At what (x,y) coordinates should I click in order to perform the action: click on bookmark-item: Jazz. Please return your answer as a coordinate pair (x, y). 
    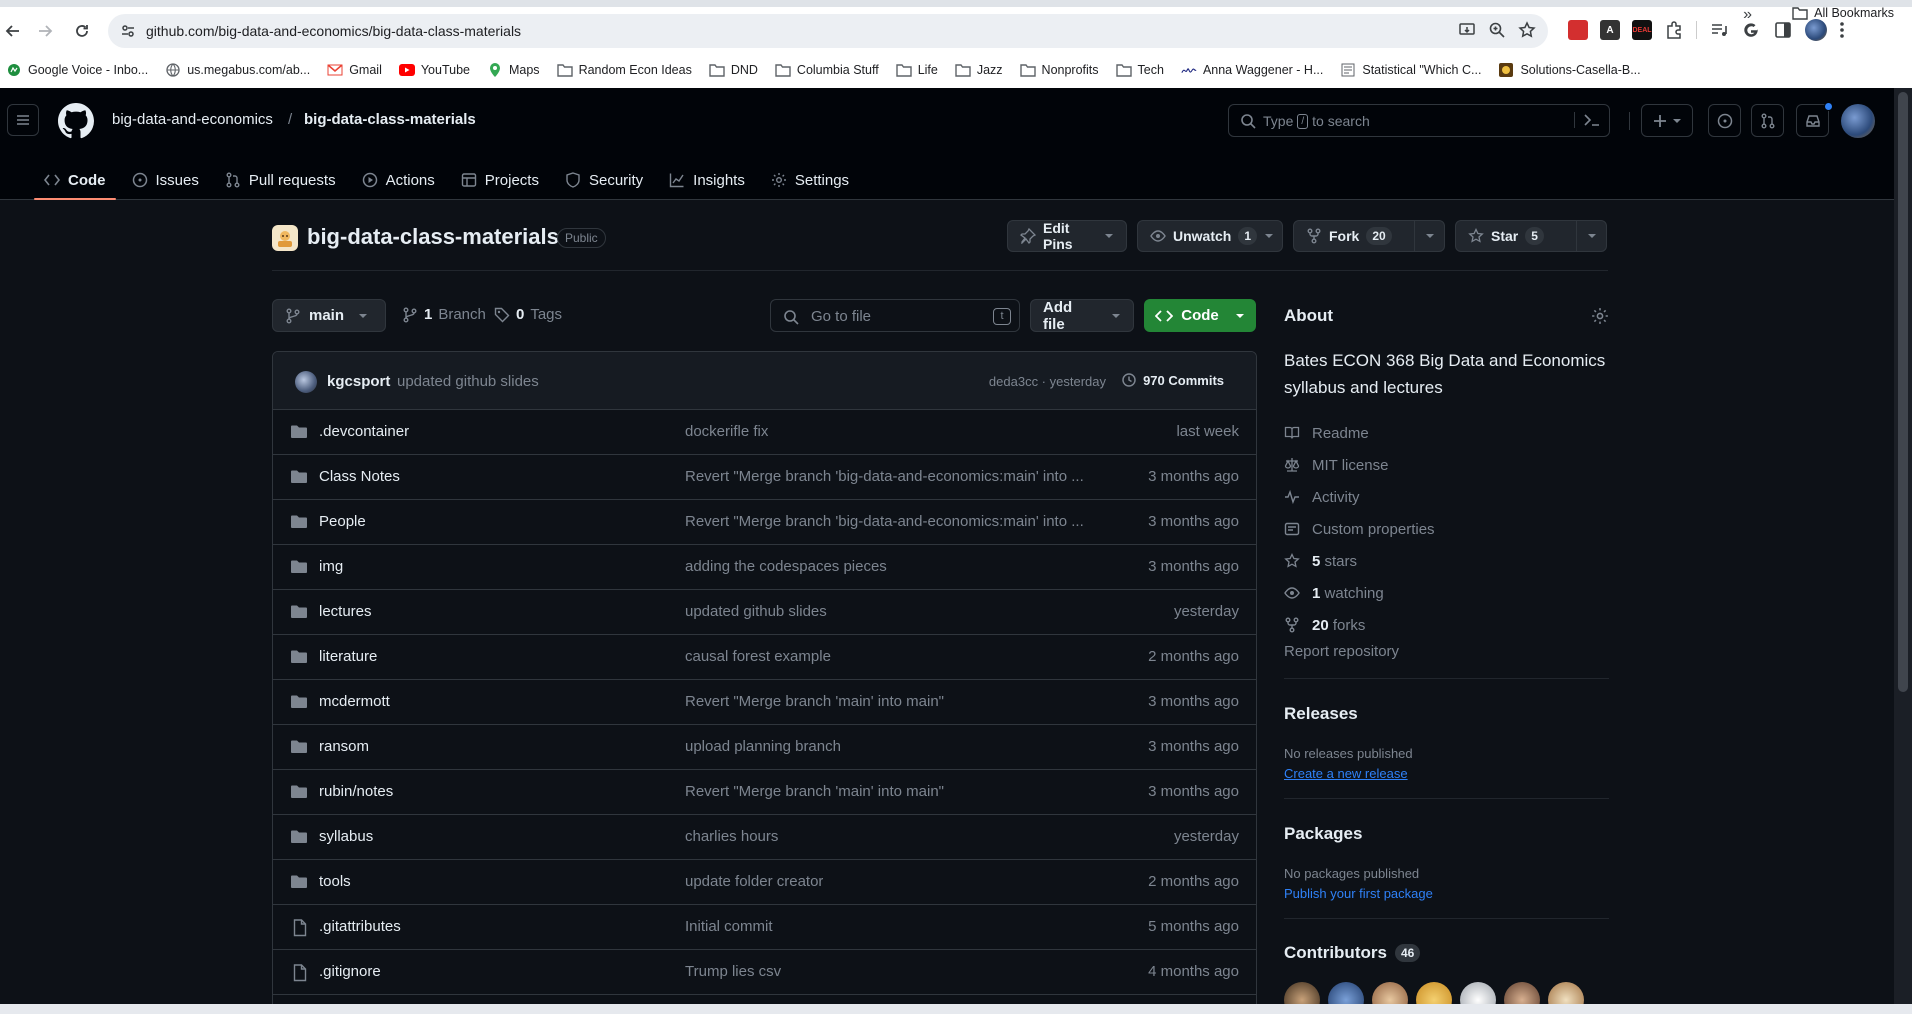
    Looking at the image, I should click on (979, 70).